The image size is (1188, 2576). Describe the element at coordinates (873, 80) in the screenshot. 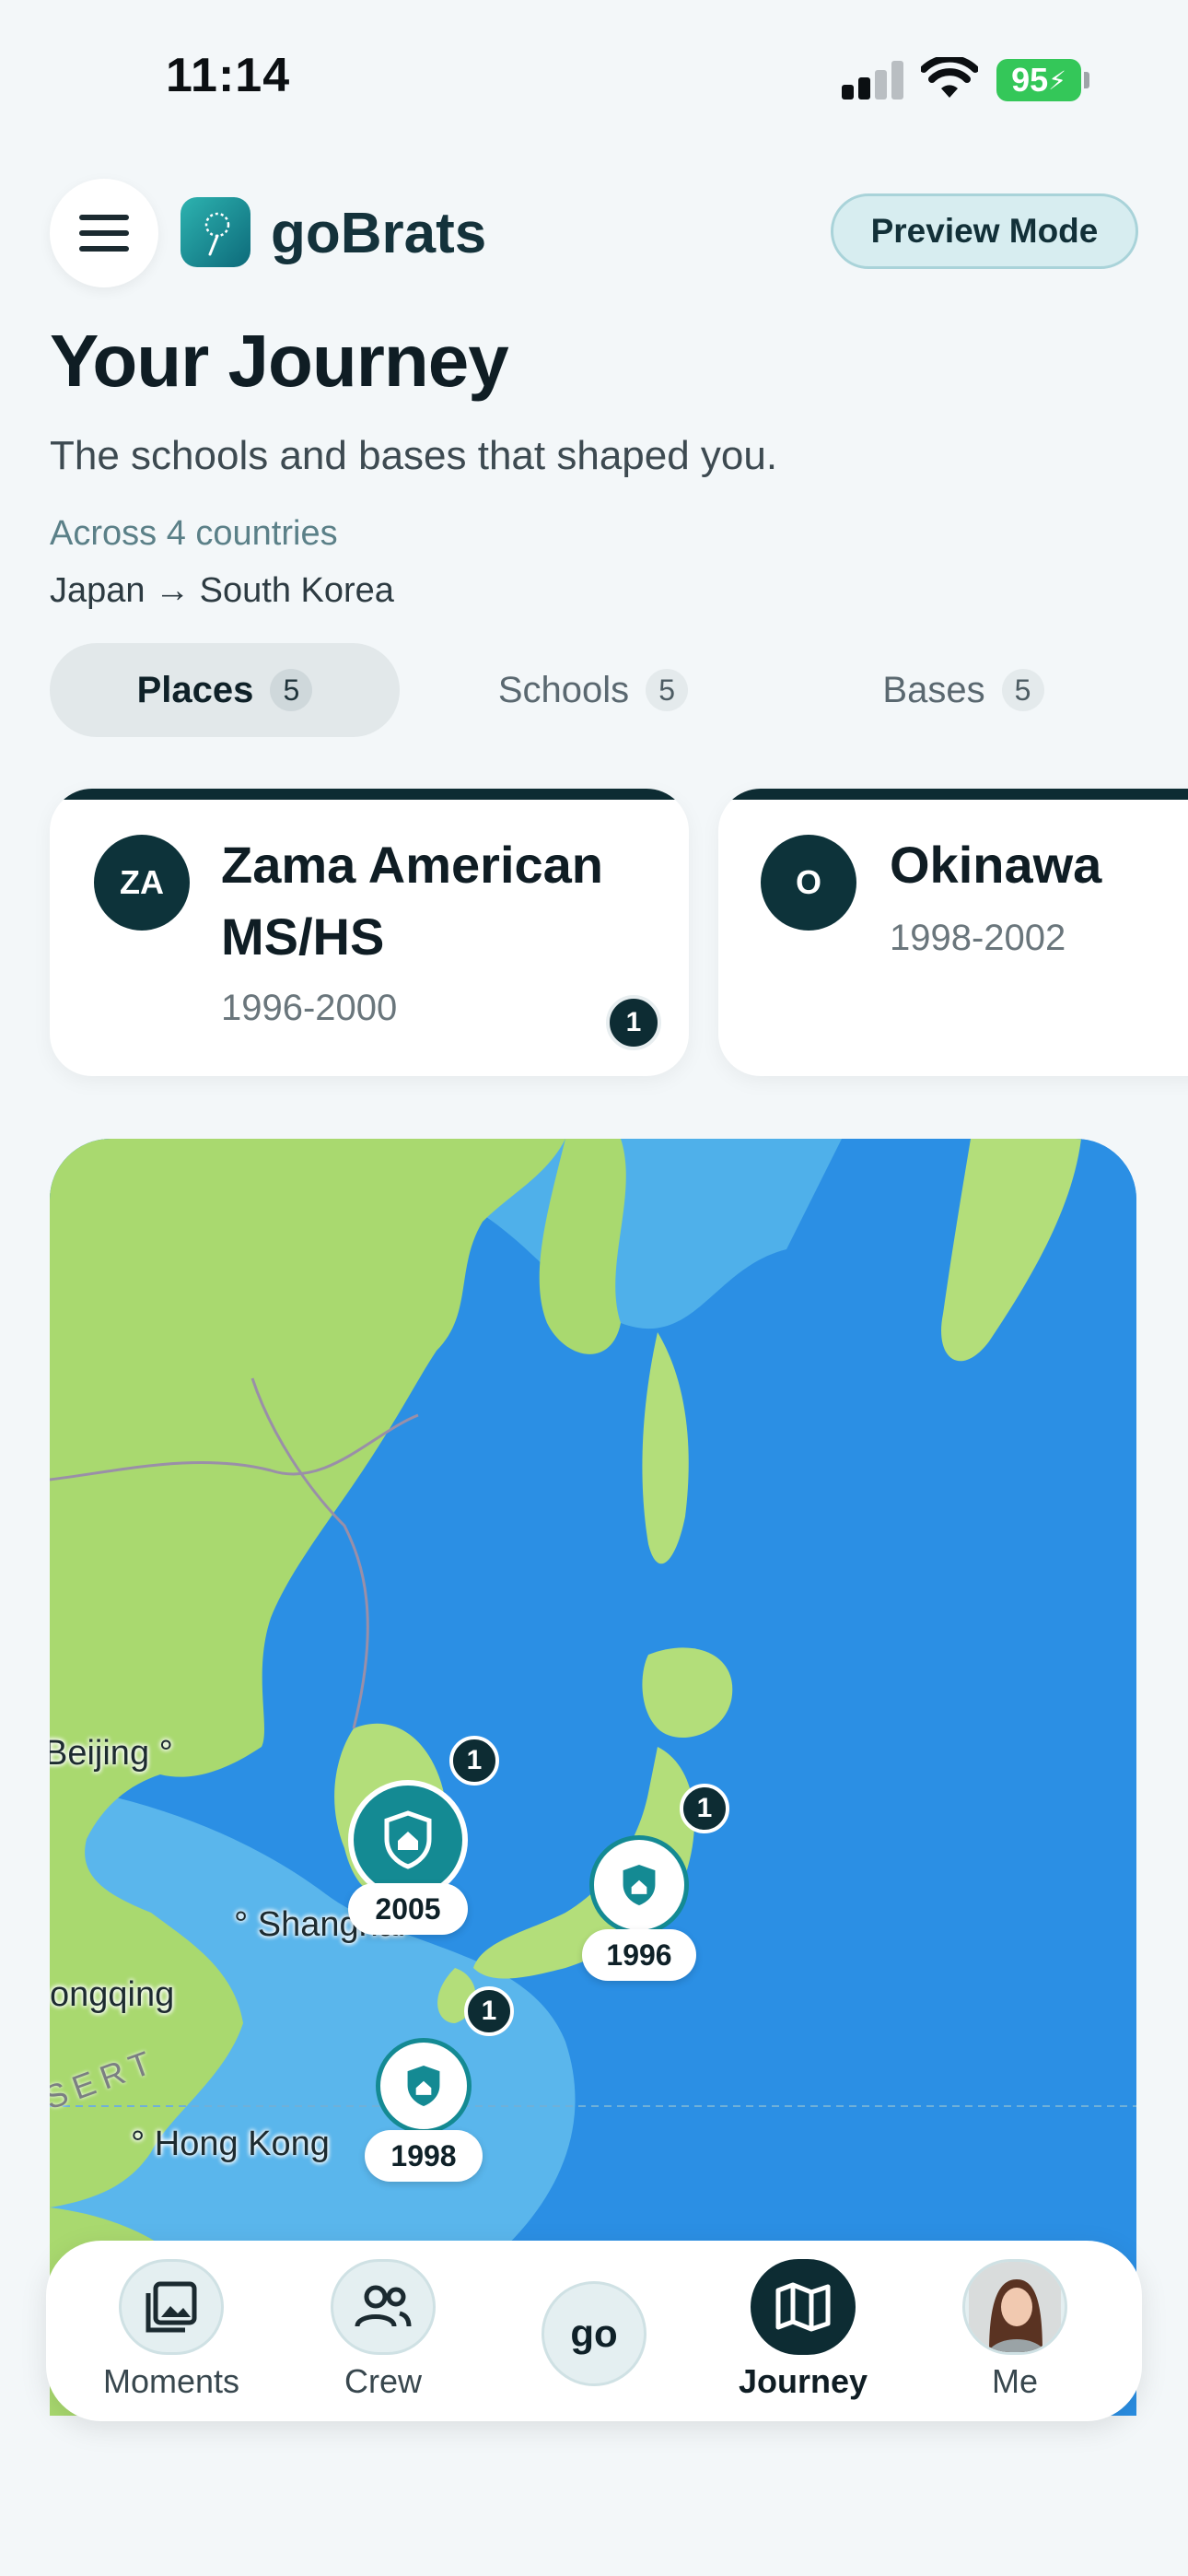

I see `cellular-signal-icon` at that location.